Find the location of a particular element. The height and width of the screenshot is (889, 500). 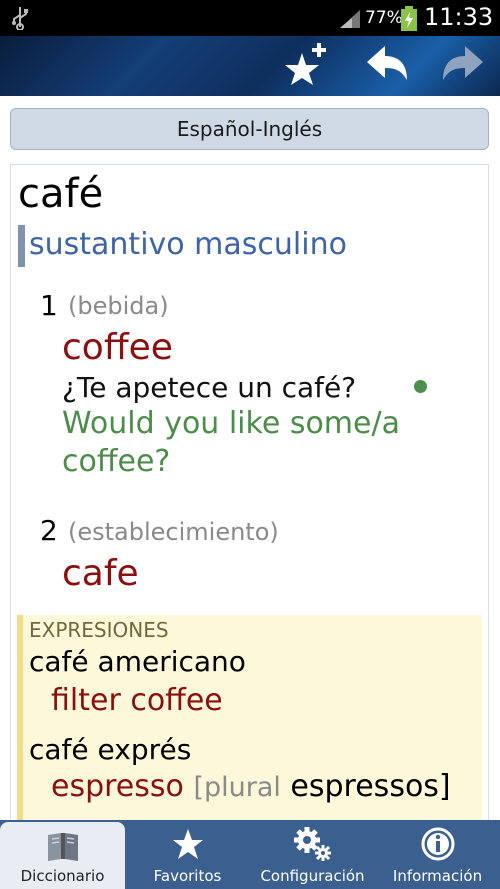

nav-favoritos: Favoritos is located at coordinates (187, 854).